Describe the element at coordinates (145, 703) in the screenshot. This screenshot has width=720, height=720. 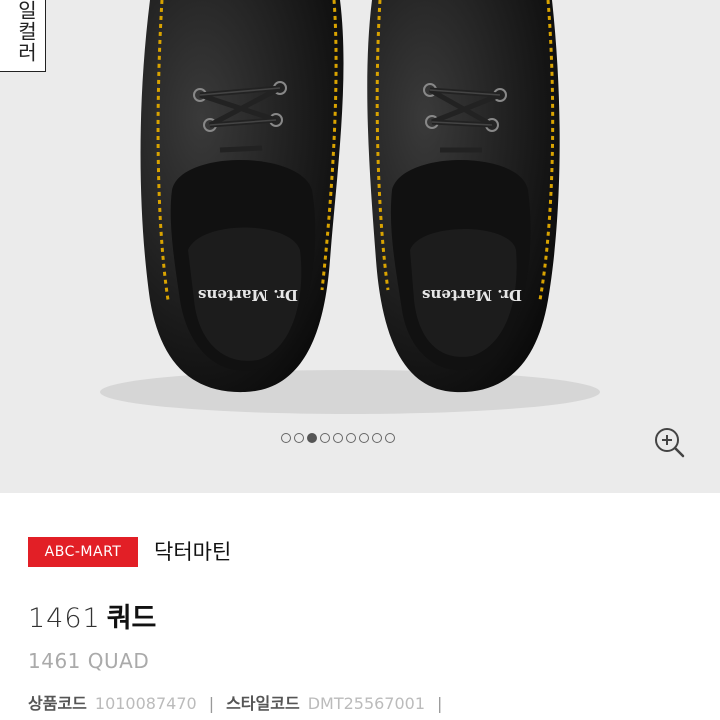
I see `product-code-value: 1010087470` at that location.